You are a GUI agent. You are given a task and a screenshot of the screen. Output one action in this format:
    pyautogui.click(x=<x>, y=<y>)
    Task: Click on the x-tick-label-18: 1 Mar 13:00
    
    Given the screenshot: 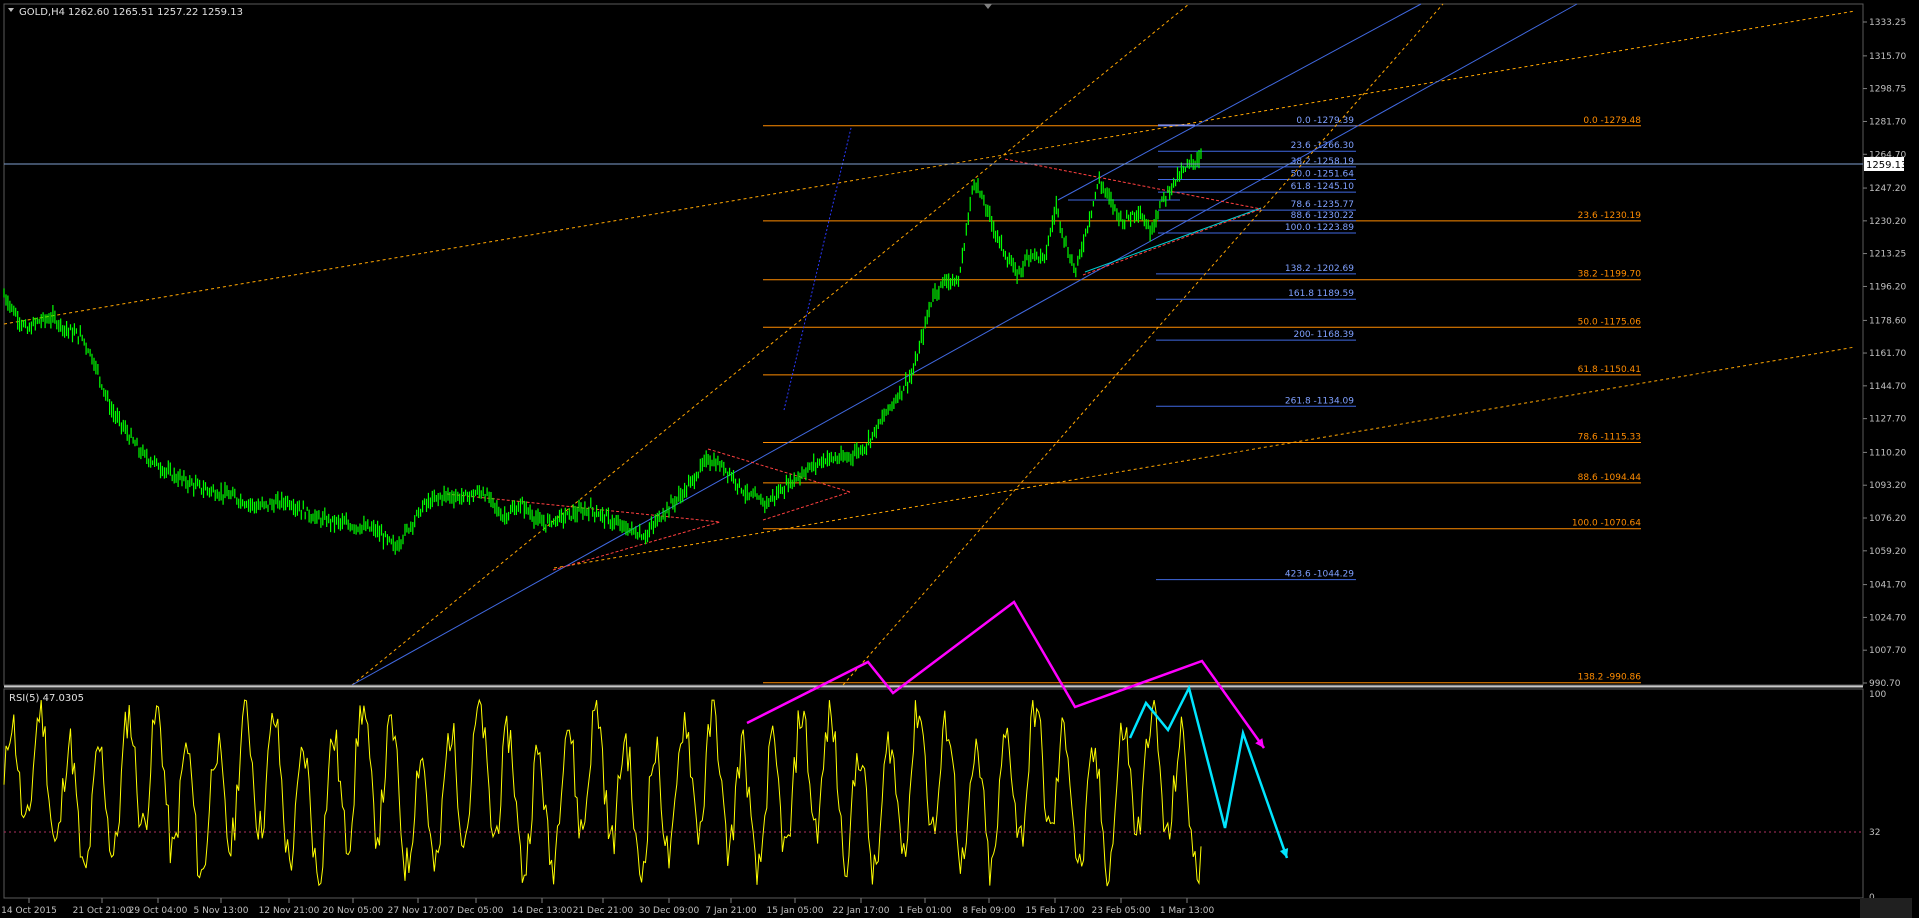 What is the action you would take?
    pyautogui.click(x=1187, y=911)
    